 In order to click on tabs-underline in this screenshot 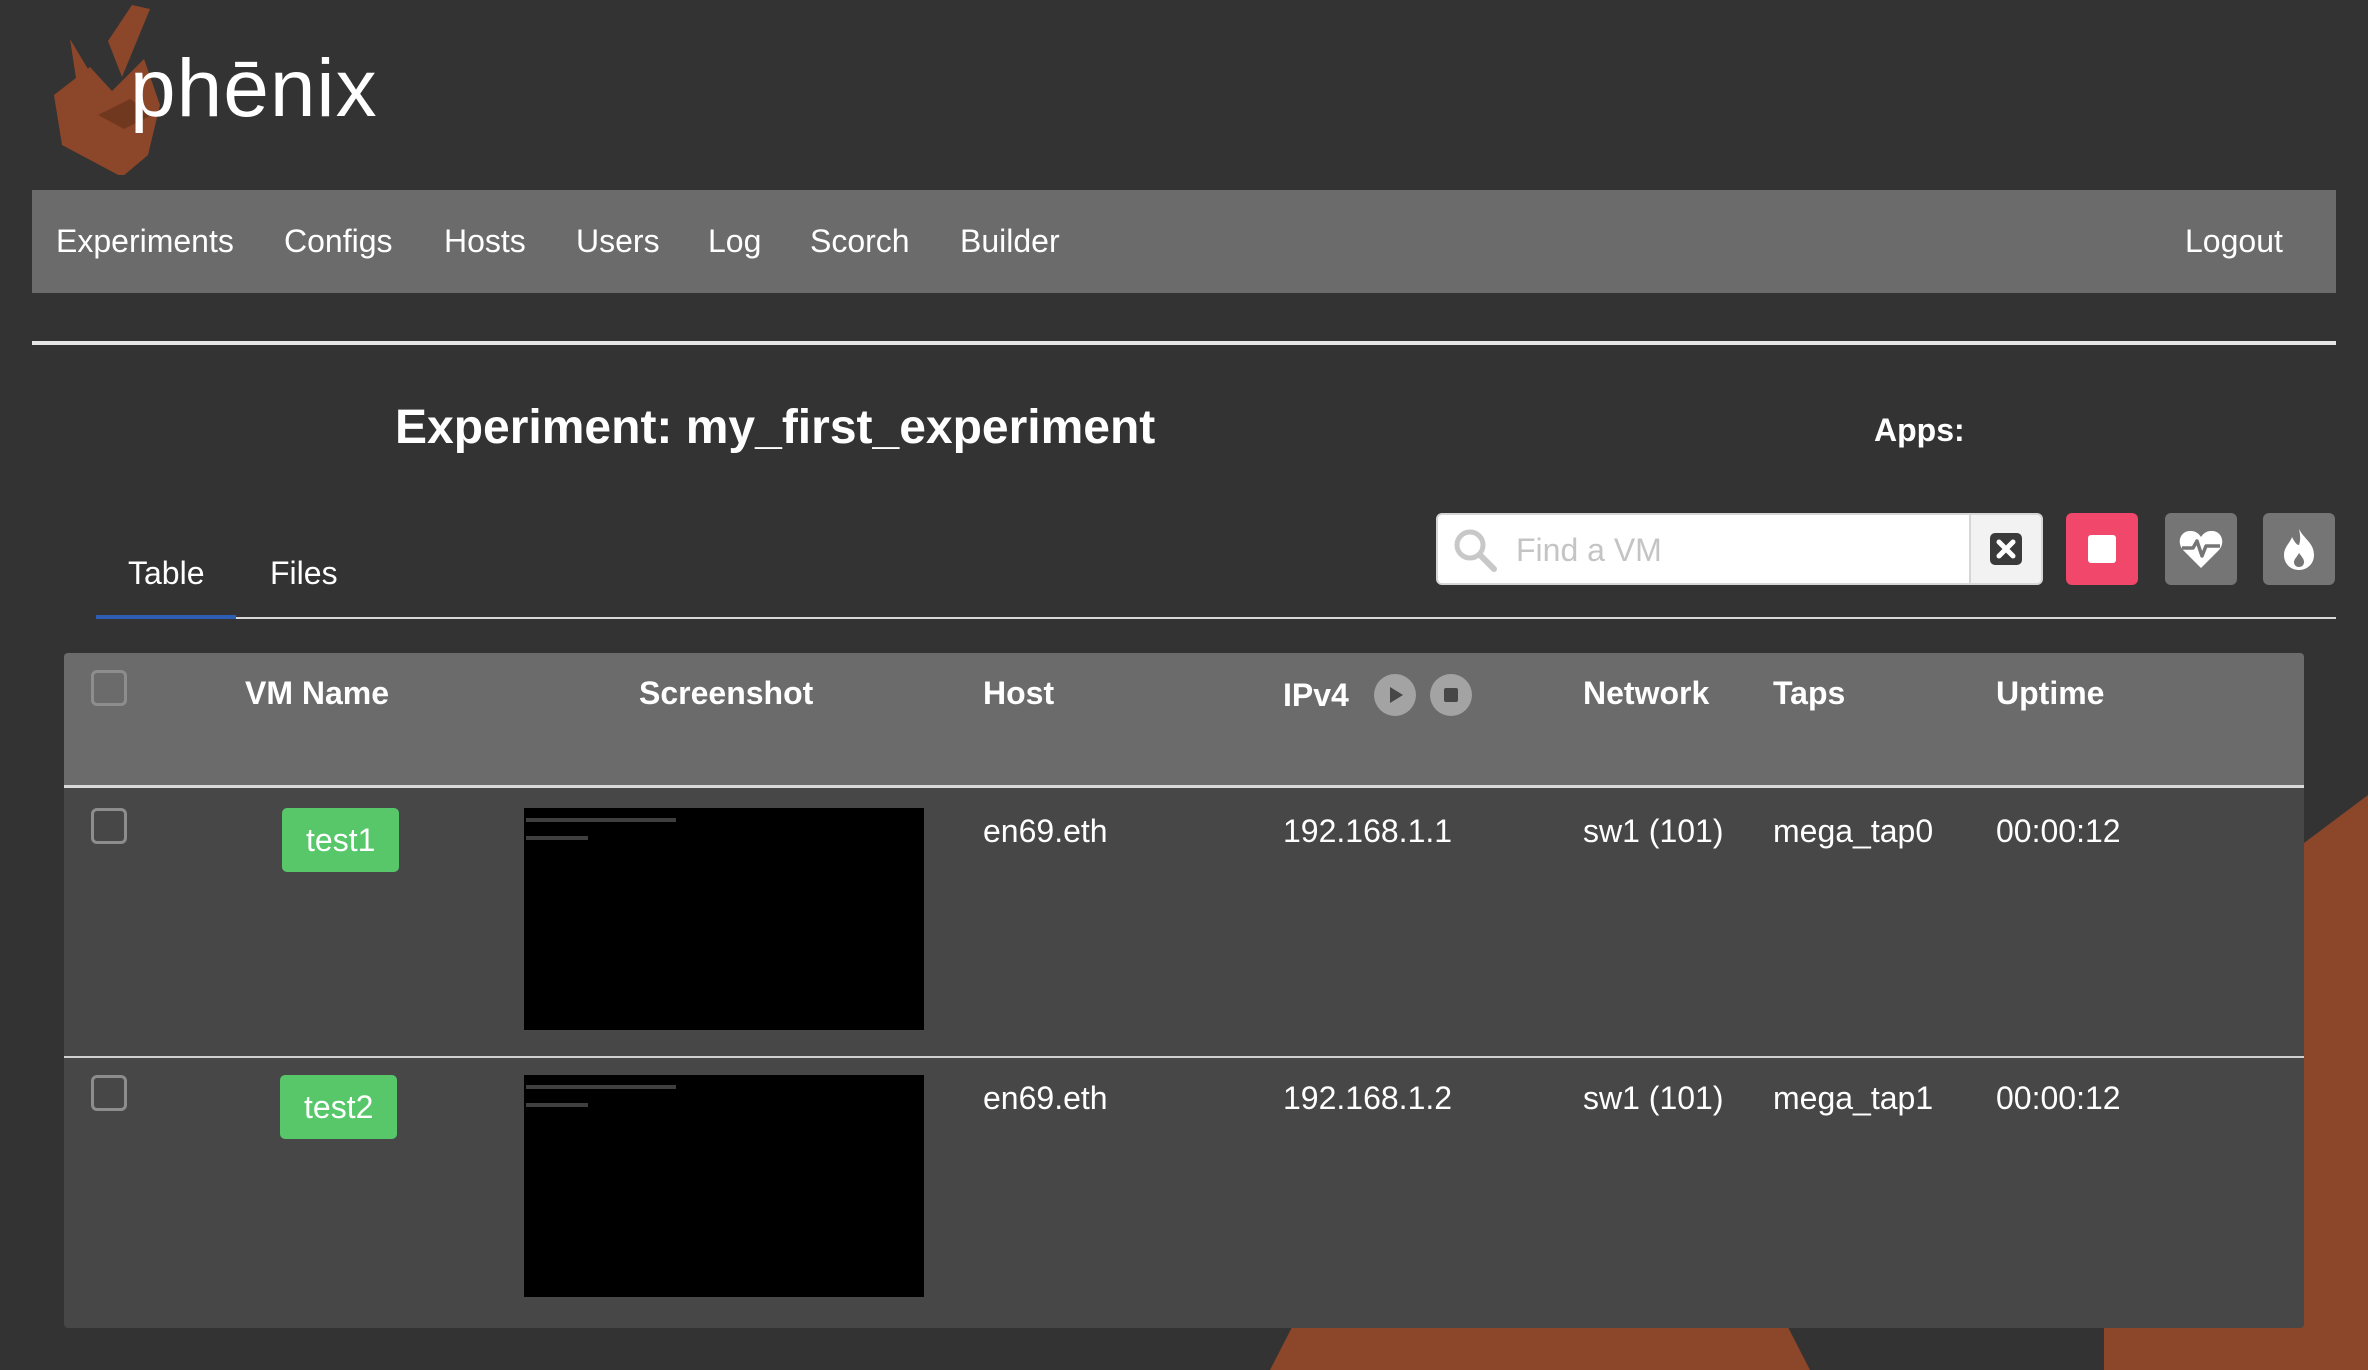, I will do `click(1216, 618)`.